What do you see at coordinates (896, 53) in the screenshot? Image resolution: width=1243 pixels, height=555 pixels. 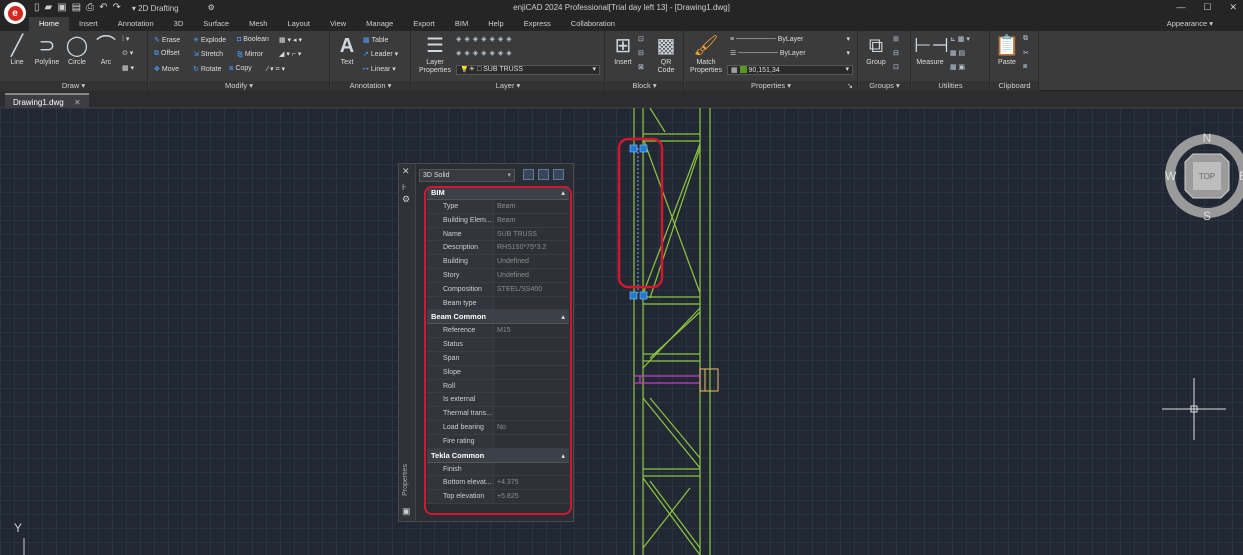 I see `group-edit-icon: ⊟` at bounding box center [896, 53].